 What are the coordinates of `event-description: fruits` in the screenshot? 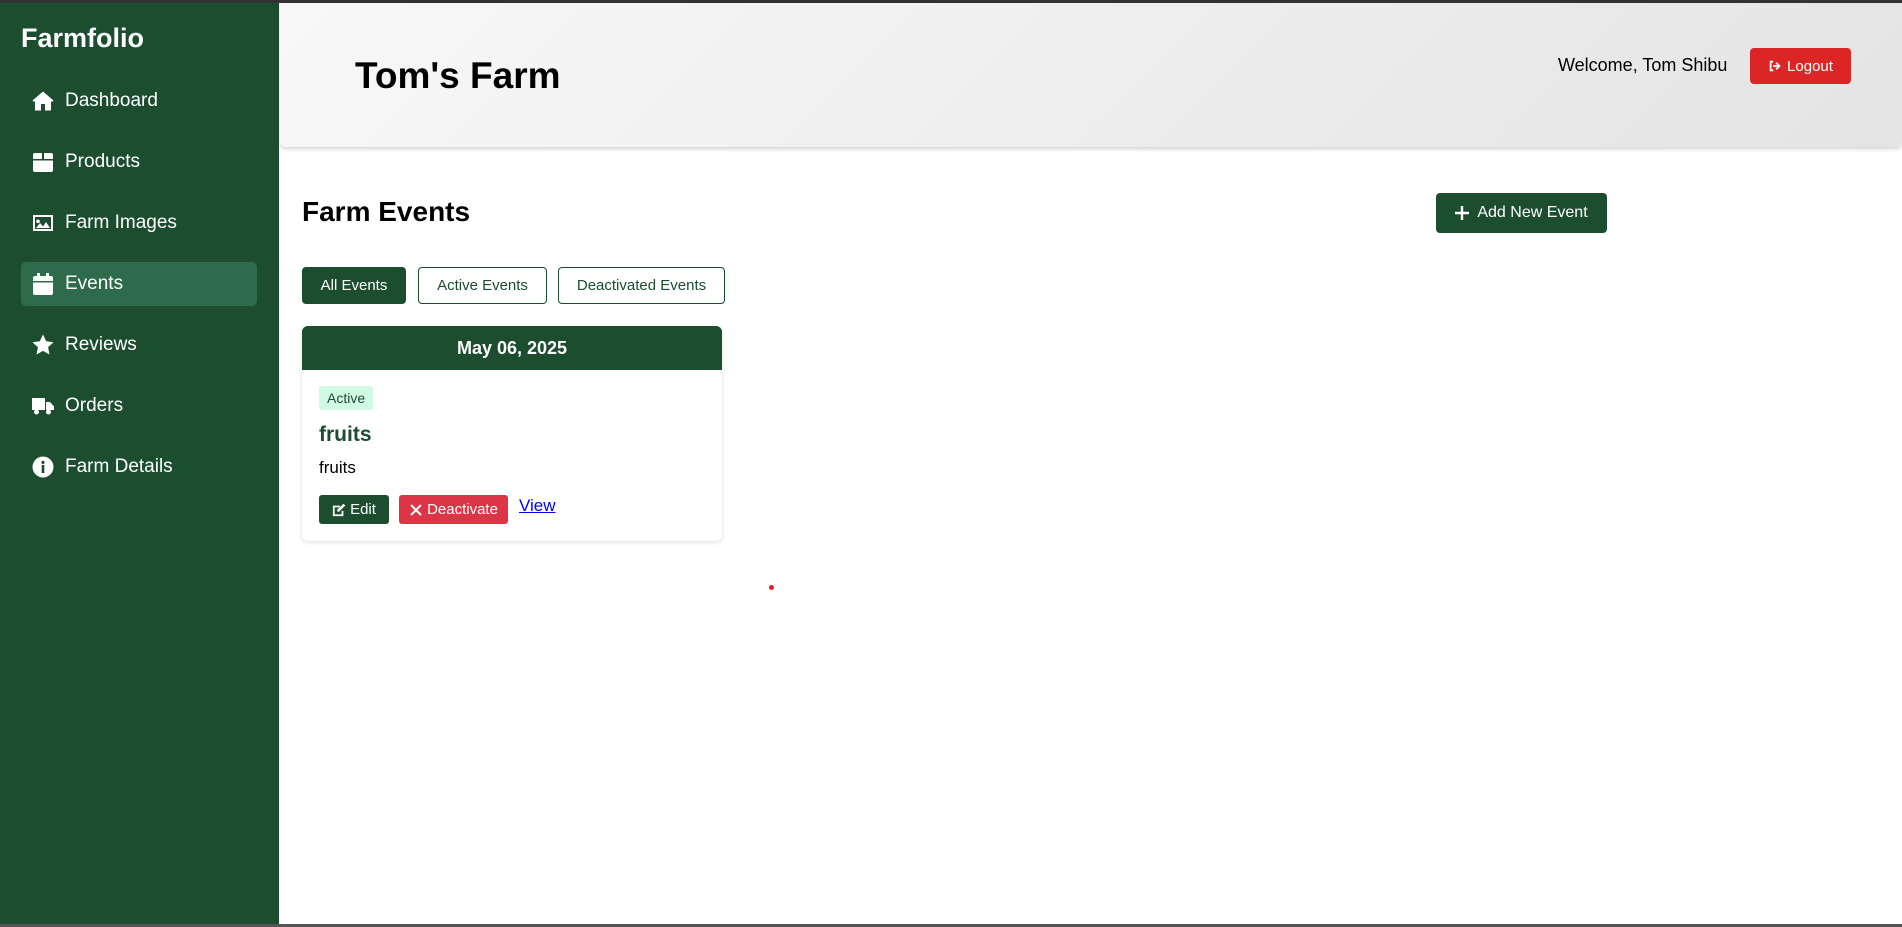 It's located at (337, 467).